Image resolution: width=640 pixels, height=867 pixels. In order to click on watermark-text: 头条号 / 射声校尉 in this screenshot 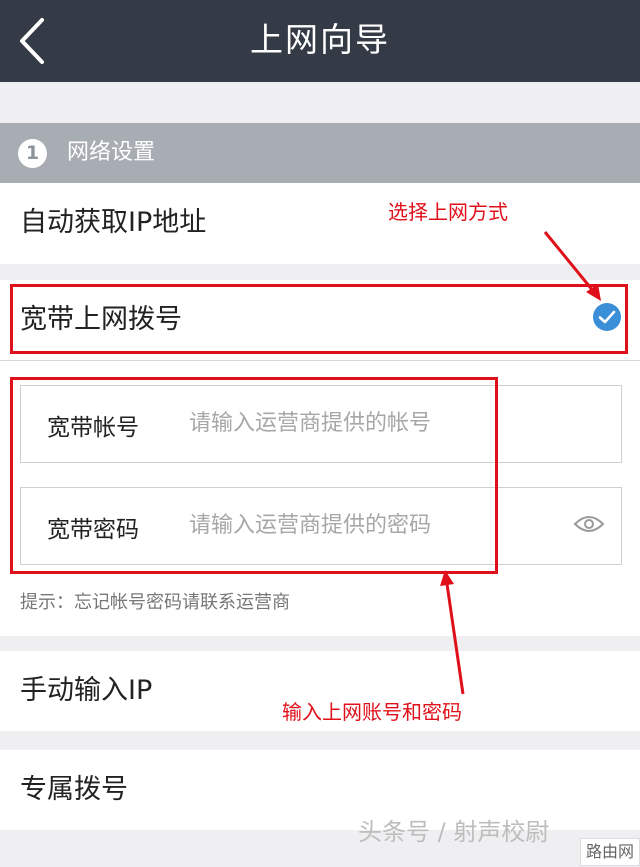, I will do `click(454, 832)`.